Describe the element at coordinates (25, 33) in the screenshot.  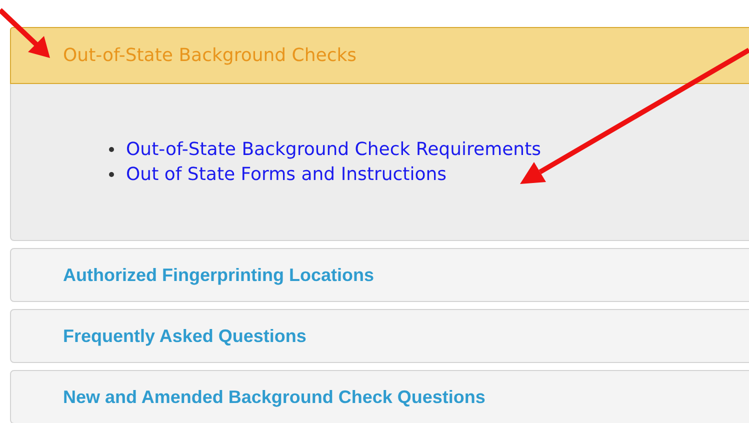
I see `arrow` at that location.